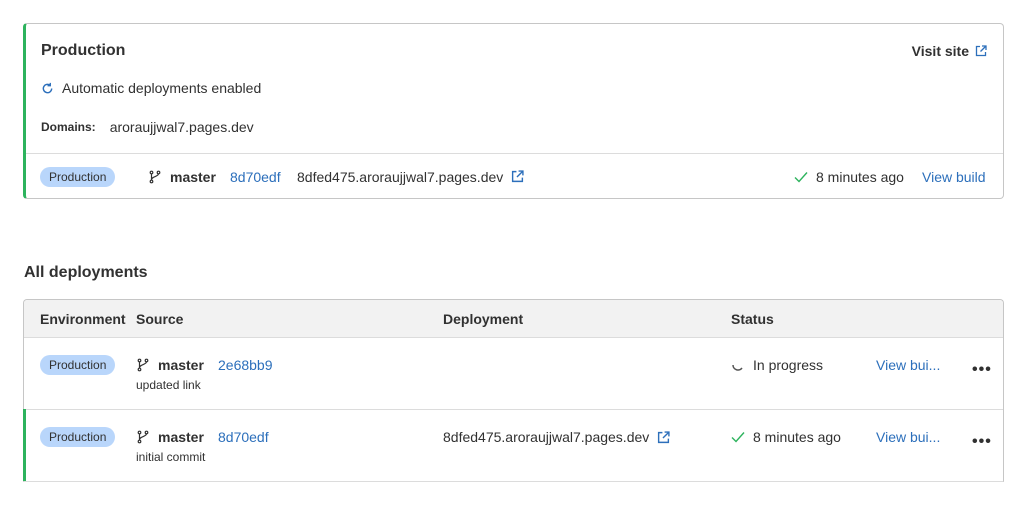 The image size is (1026, 519). I want to click on status-time: 8 minutes ago, so click(860, 176).